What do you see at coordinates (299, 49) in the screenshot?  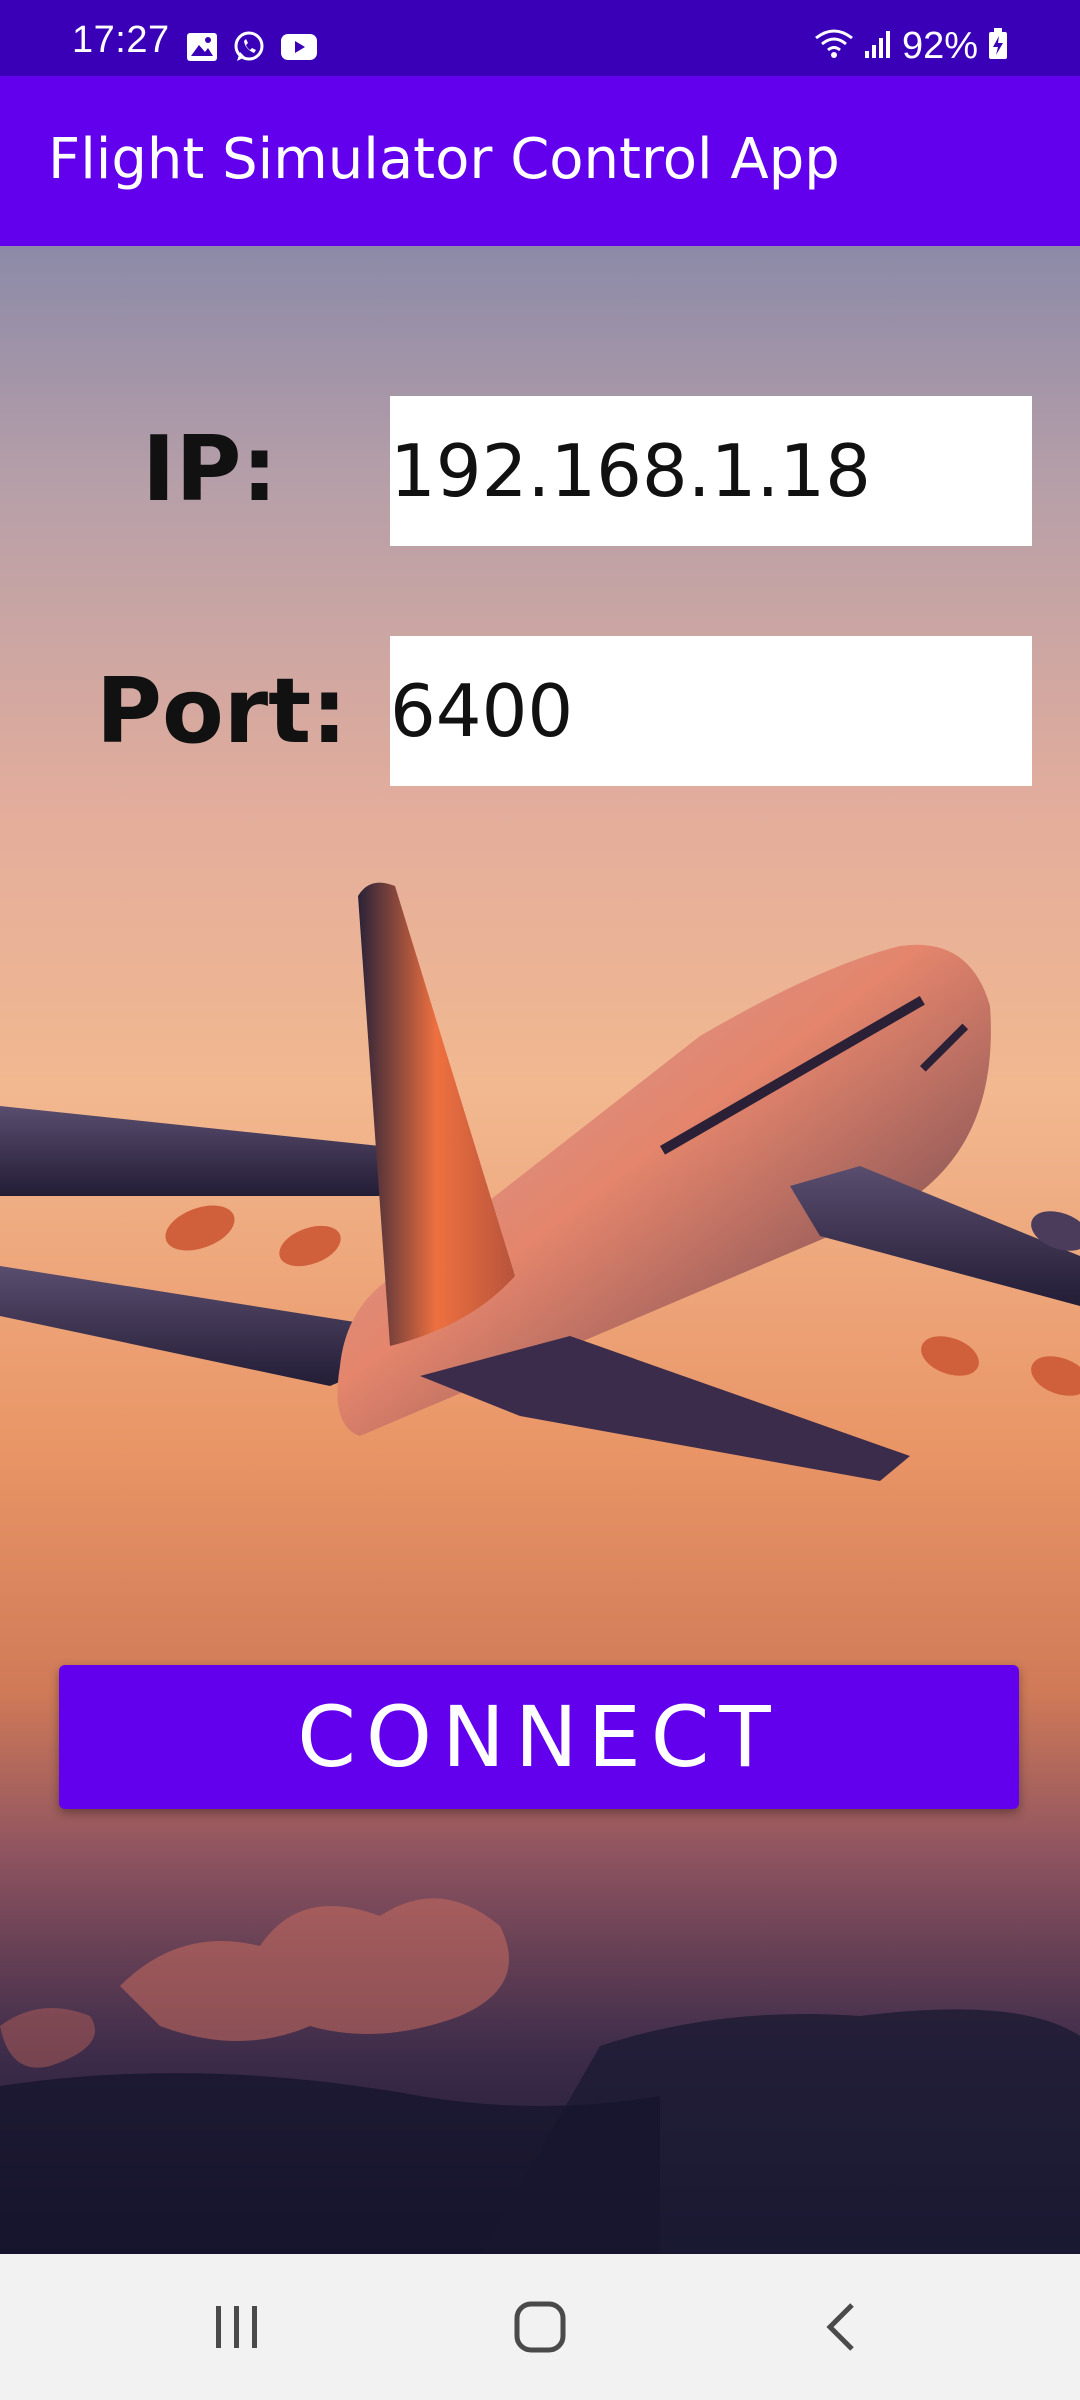 I see `youtube-icon` at bounding box center [299, 49].